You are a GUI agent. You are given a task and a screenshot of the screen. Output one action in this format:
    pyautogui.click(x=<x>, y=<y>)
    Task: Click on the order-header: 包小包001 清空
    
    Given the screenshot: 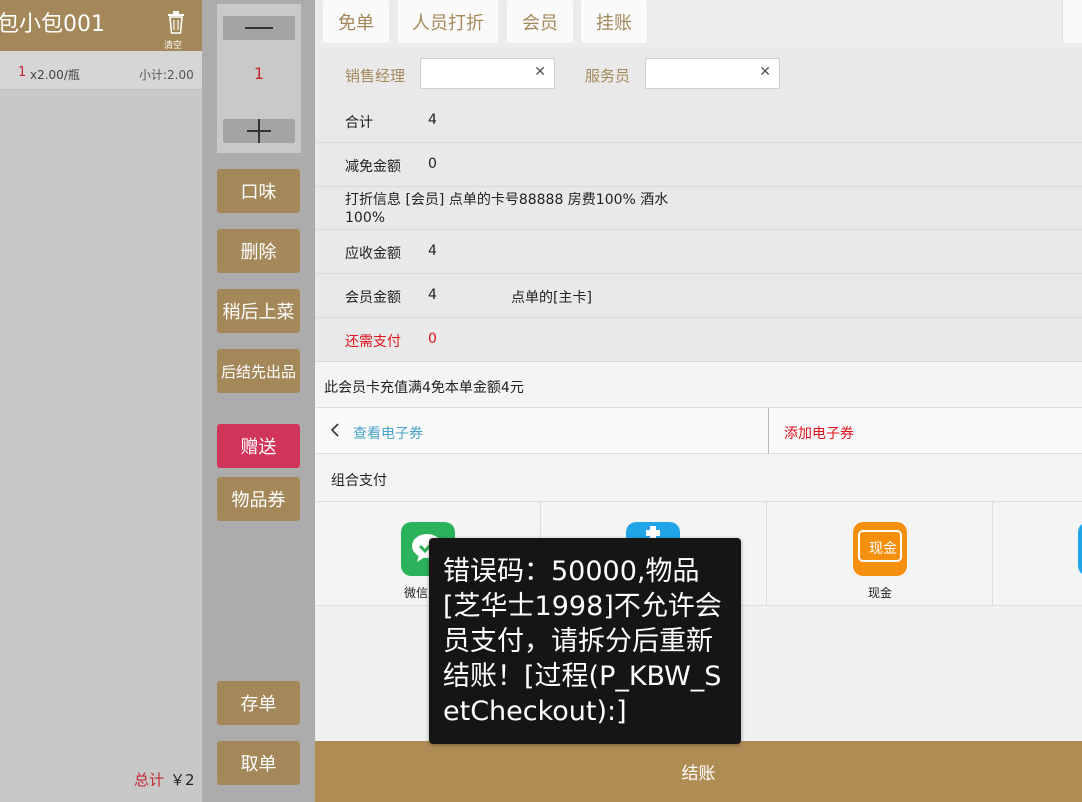 What is the action you would take?
    pyautogui.click(x=101, y=25)
    